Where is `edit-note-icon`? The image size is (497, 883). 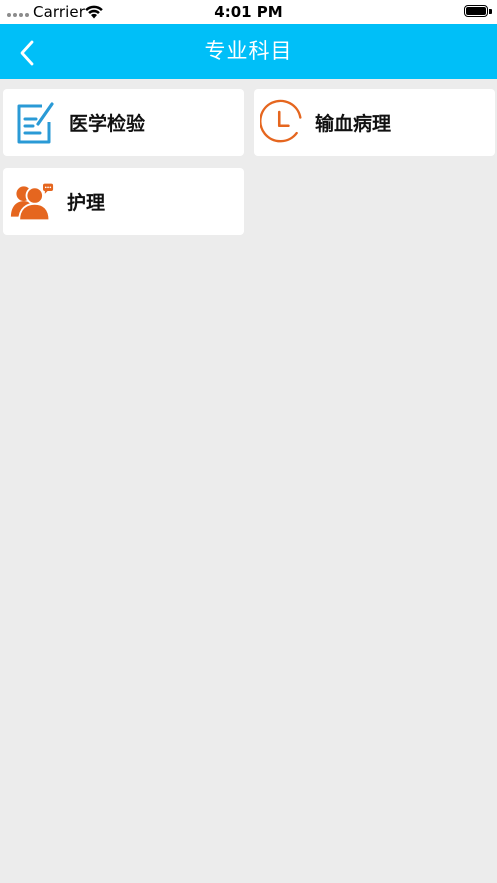
edit-note-icon is located at coordinates (36, 123).